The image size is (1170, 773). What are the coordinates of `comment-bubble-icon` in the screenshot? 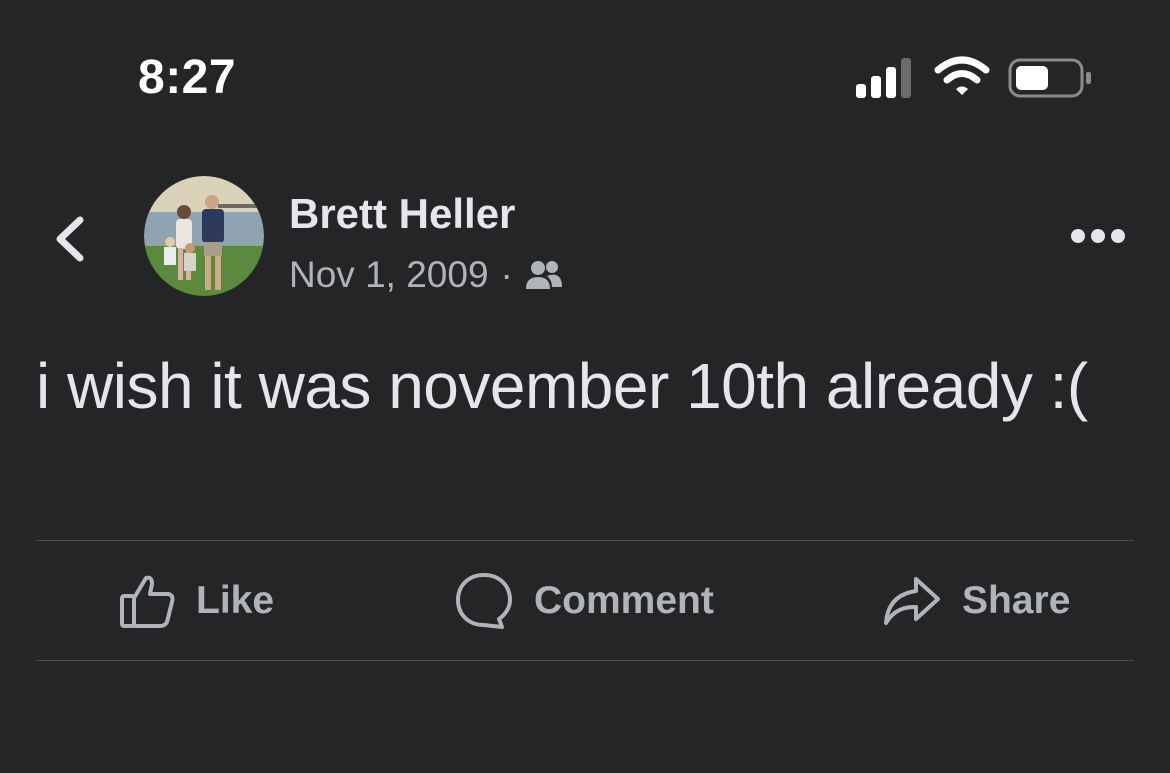 It's located at (484, 600).